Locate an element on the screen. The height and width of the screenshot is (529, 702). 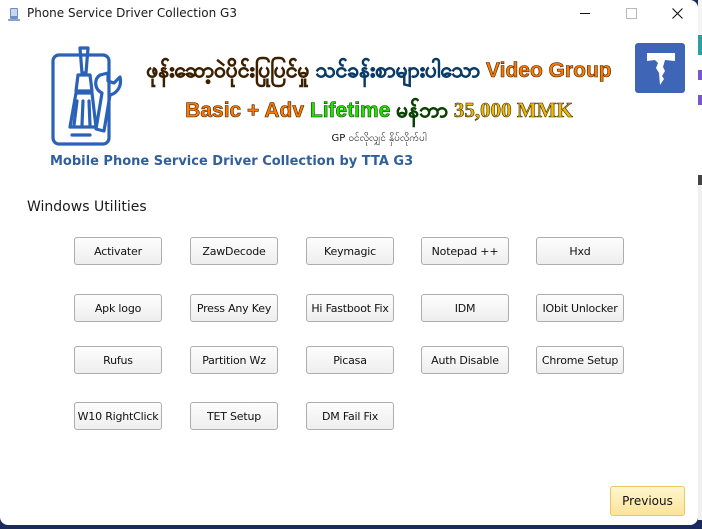
app-icon is located at coordinates (14, 14).